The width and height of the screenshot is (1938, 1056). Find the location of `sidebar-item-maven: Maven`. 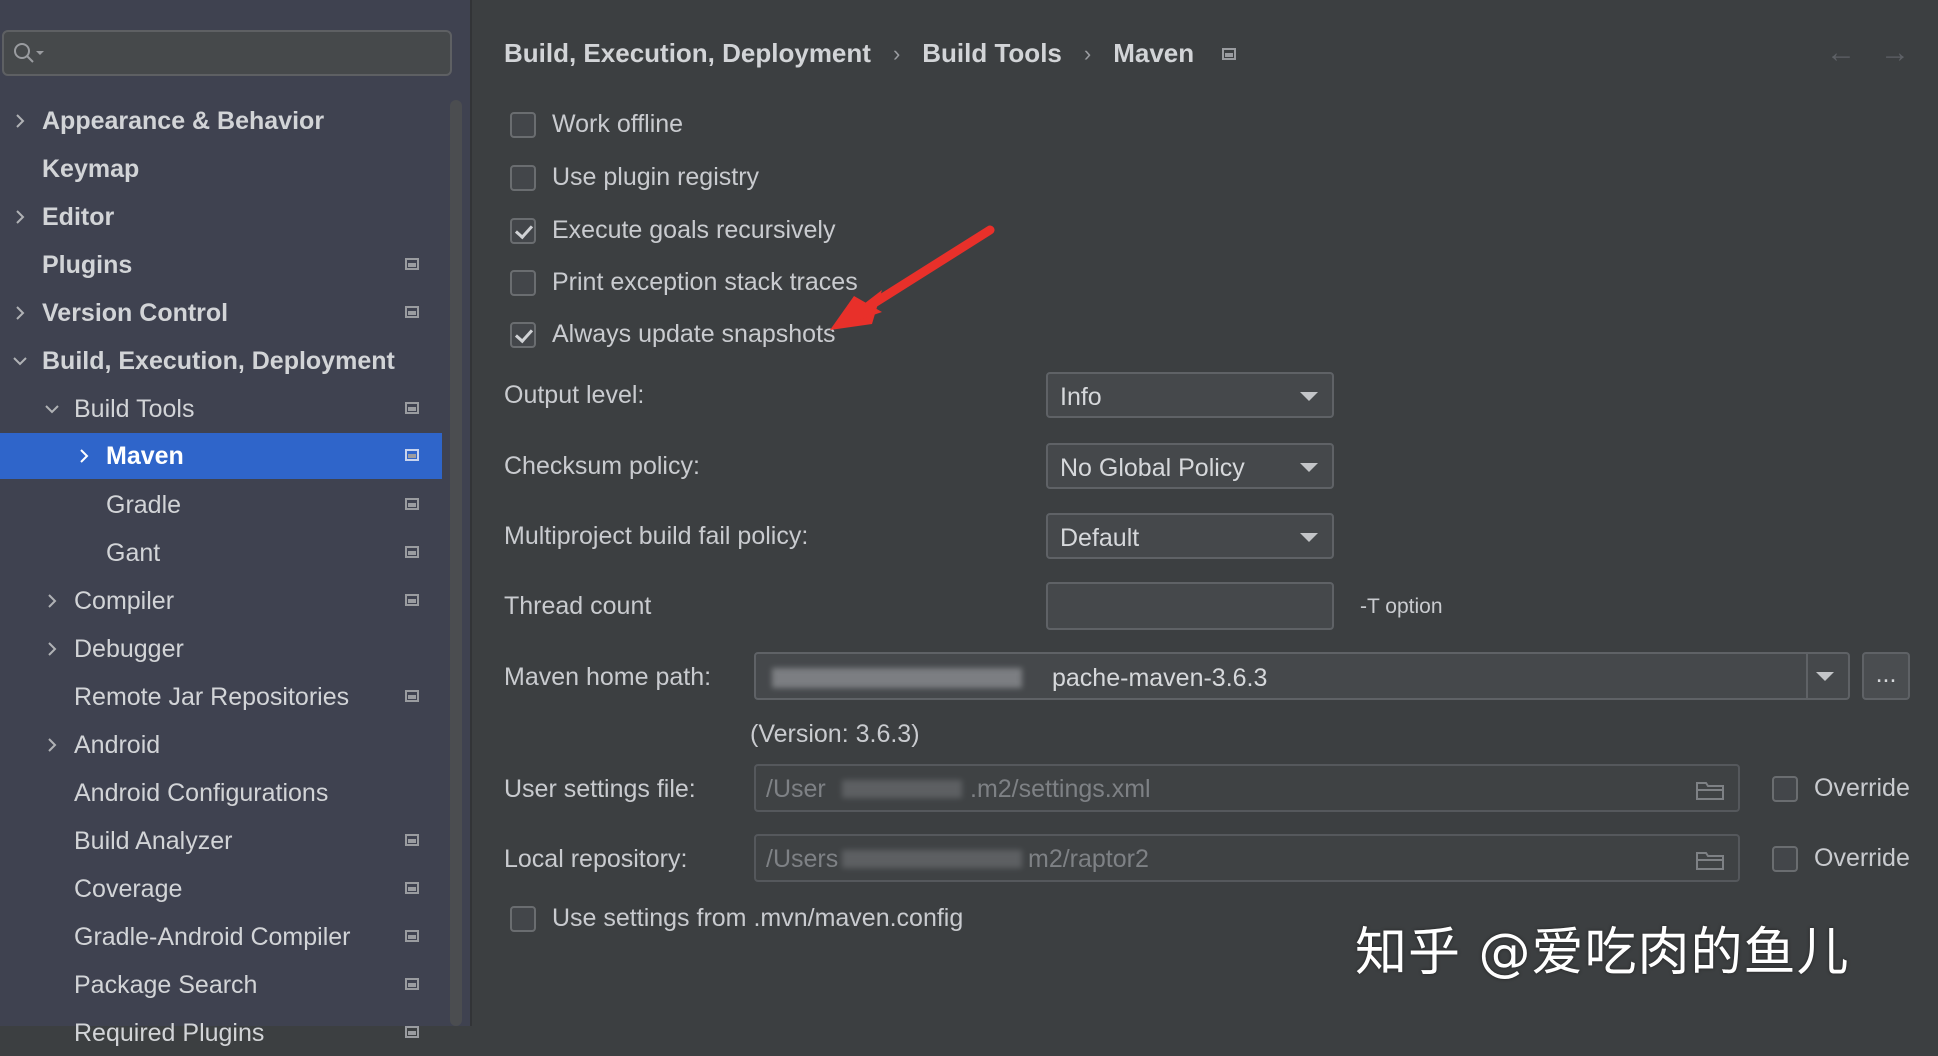

sidebar-item-maven: Maven is located at coordinates (221, 456).